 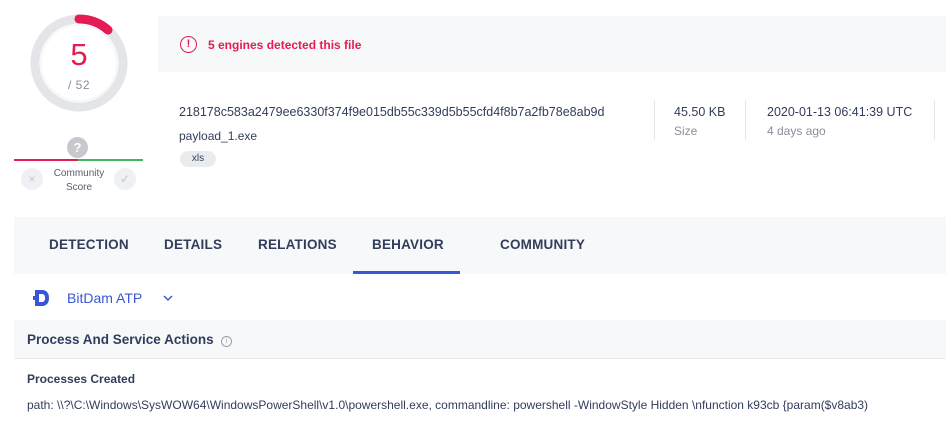 What do you see at coordinates (226, 341) in the screenshot?
I see `info-icon: i` at bounding box center [226, 341].